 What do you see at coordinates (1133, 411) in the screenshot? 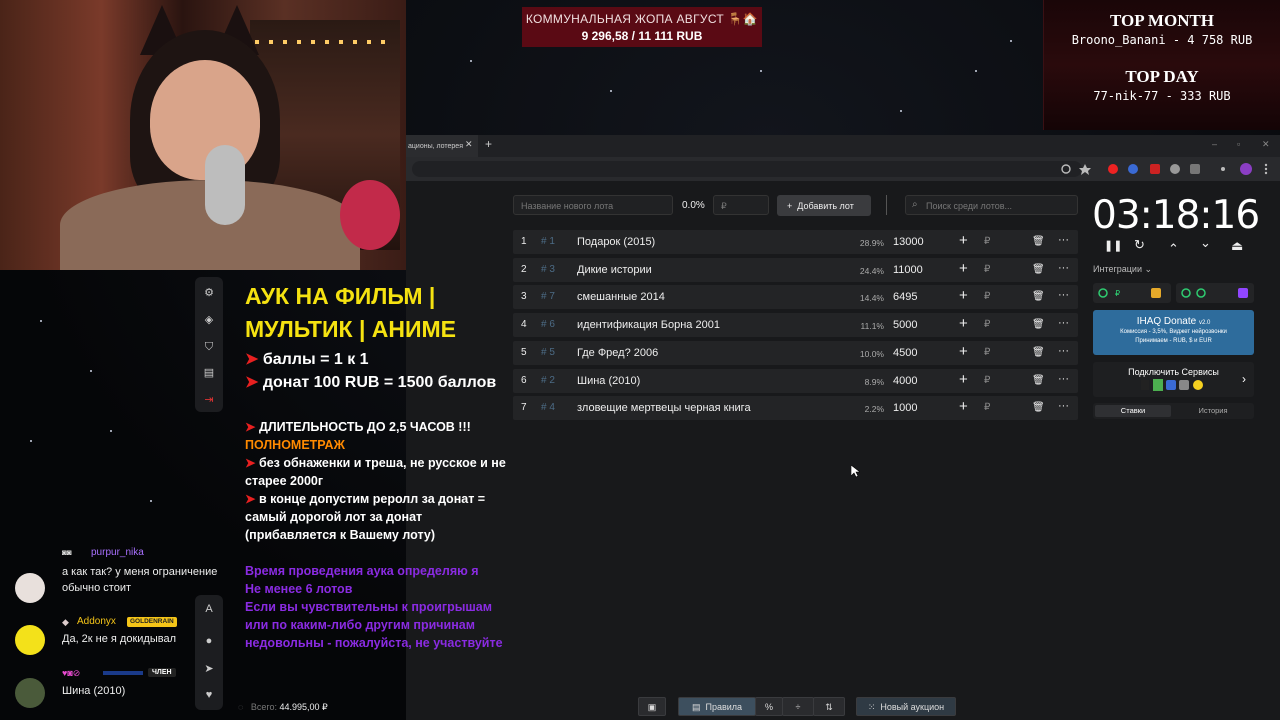
I see `tab-bets: Ставки` at bounding box center [1133, 411].